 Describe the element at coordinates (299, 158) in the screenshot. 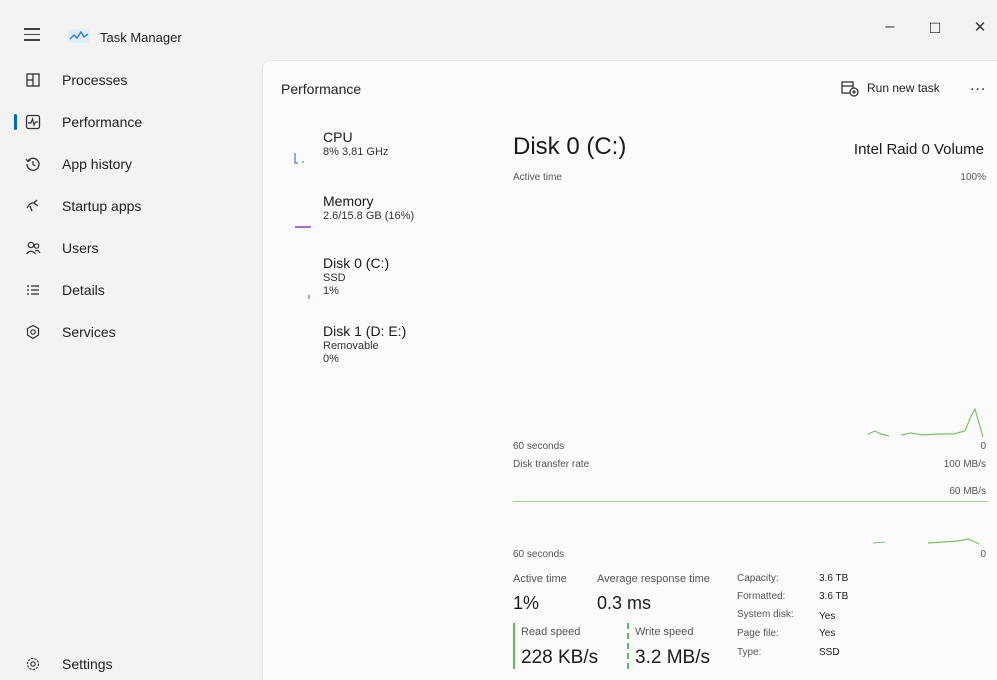

I see `cpu-mini-graph` at that location.